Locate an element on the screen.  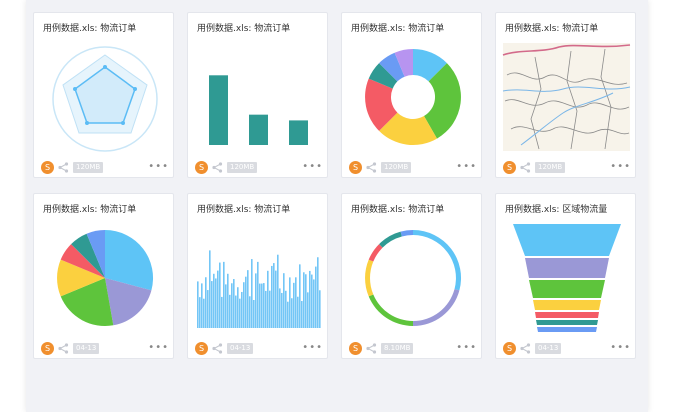
chart-card-map: 用例数据.xls: 物流订单 S 120MB ••• is located at coordinates (565, 95).